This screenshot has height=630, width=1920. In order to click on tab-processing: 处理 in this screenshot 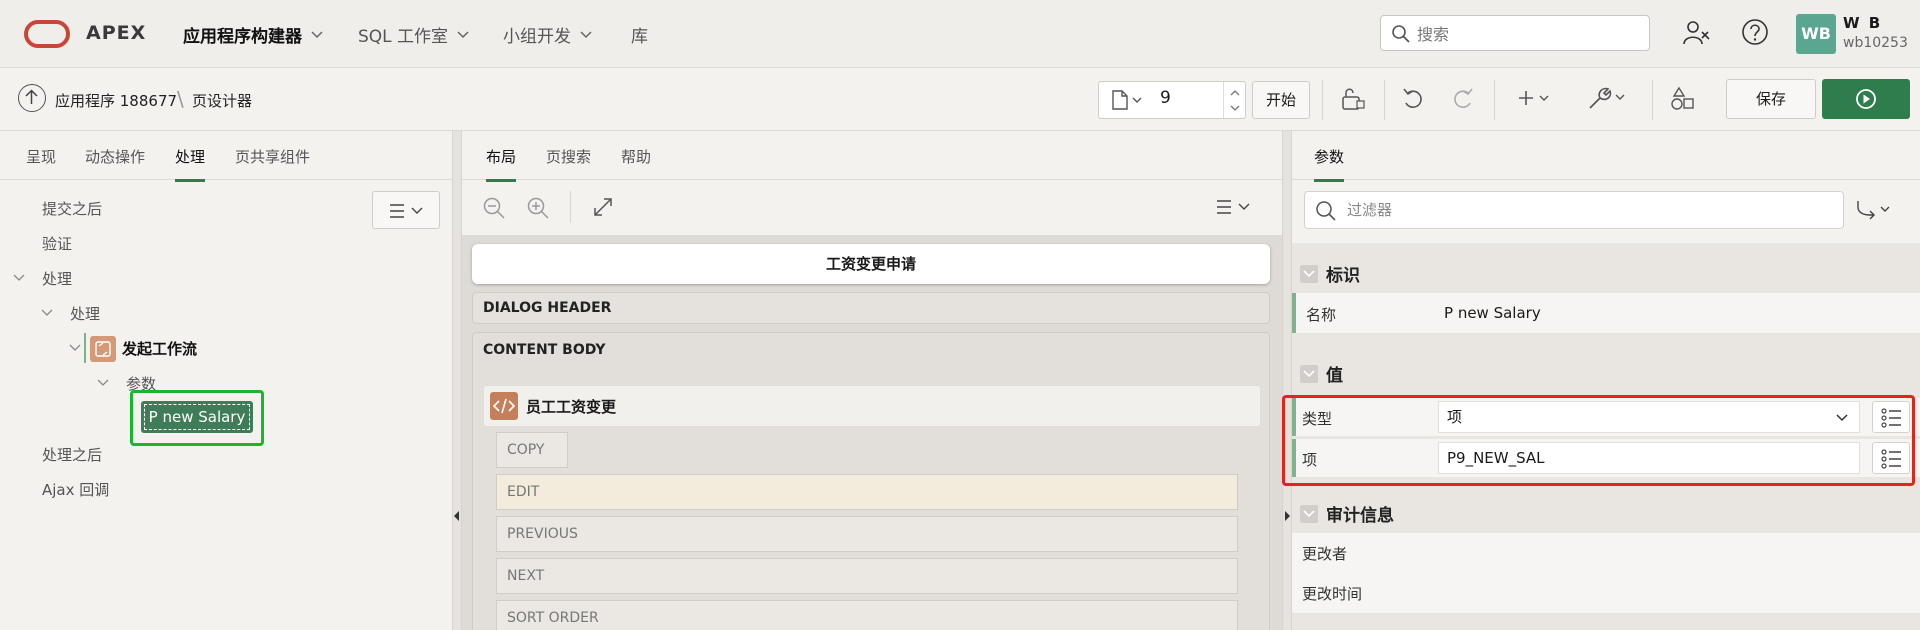, I will do `click(190, 164)`.